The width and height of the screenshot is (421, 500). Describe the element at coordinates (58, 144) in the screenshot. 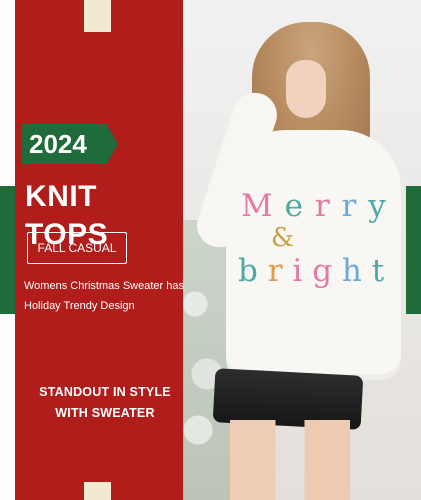

I see `year-label: 2024` at that location.